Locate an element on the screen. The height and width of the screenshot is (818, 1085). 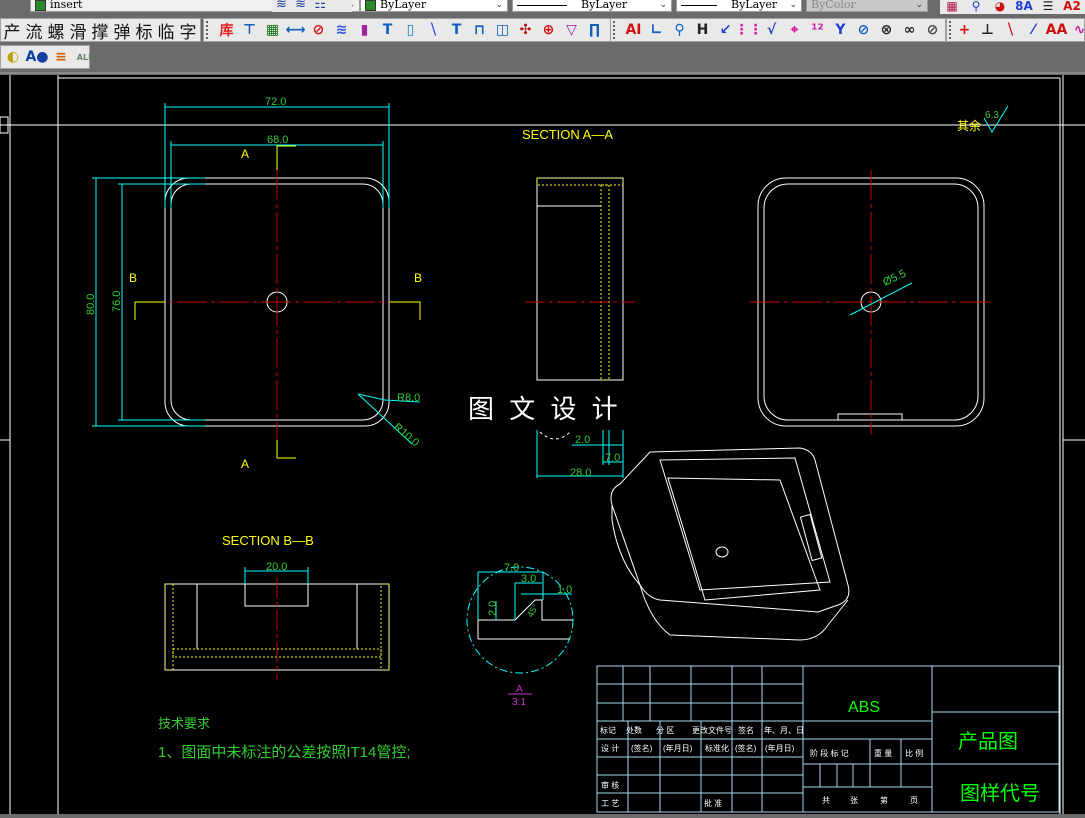
weld-button: Y is located at coordinates (840, 30).